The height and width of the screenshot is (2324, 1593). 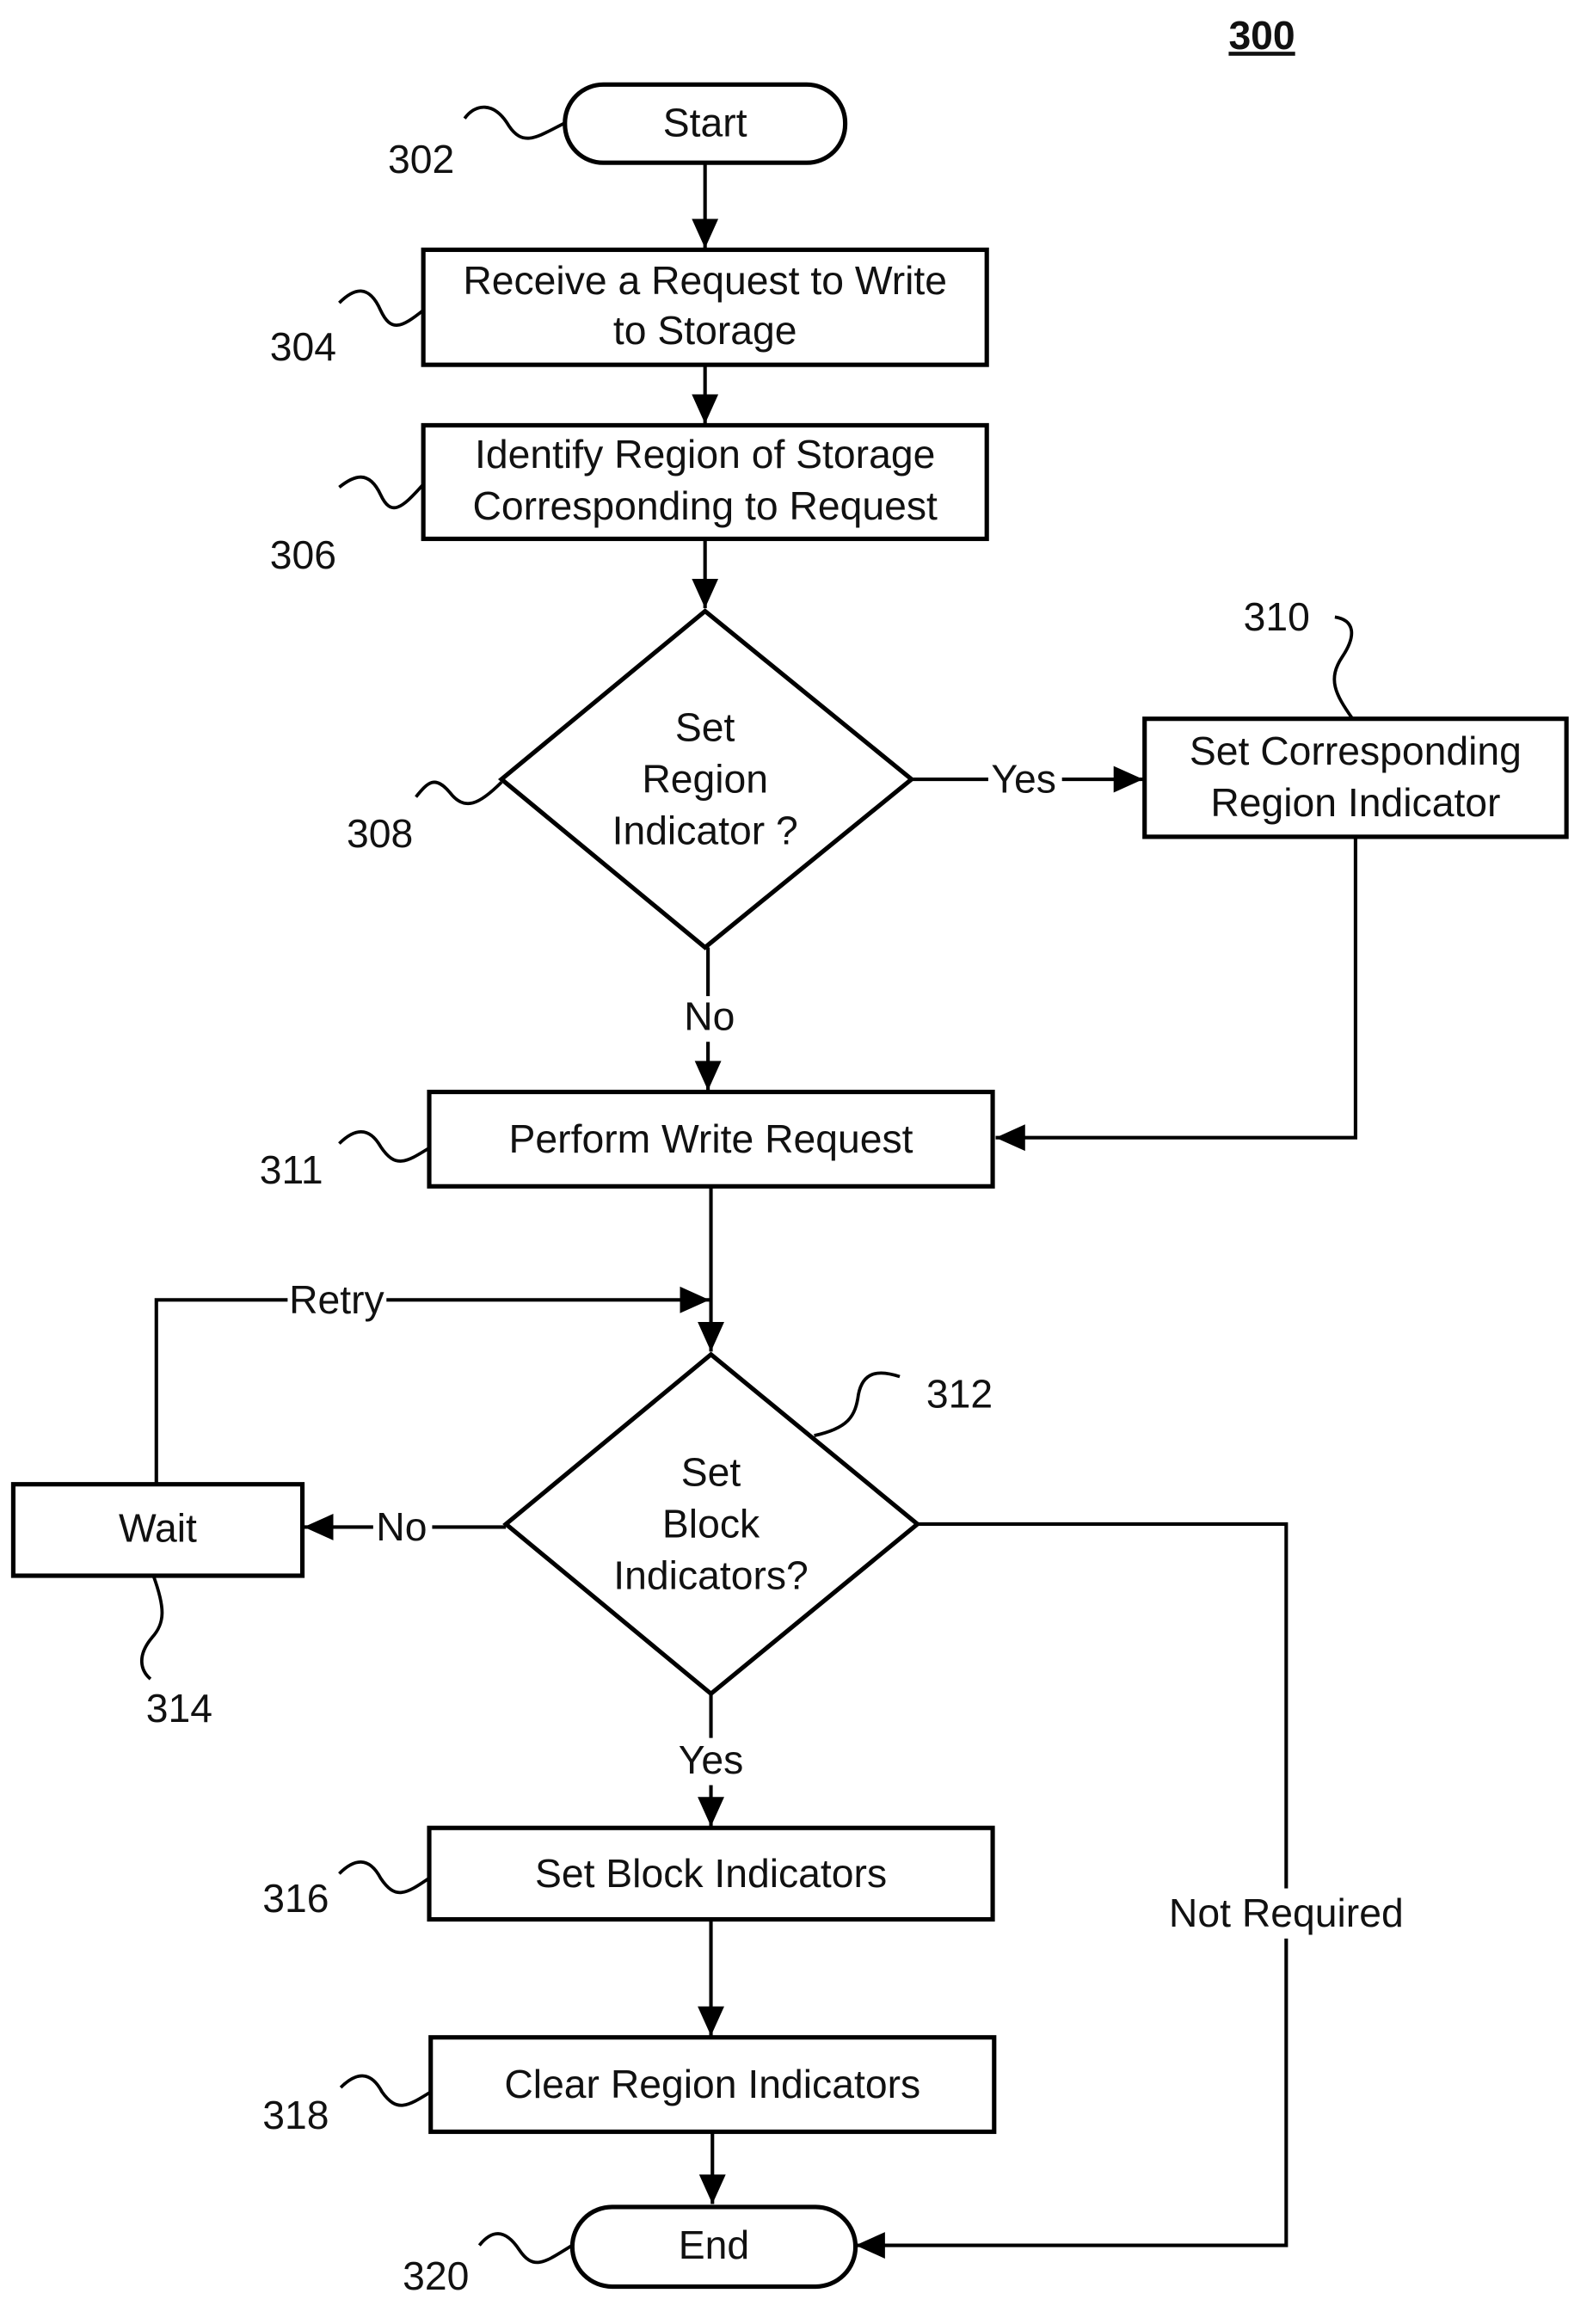 What do you see at coordinates (1277, 616) in the screenshot?
I see `ref-310: 310` at bounding box center [1277, 616].